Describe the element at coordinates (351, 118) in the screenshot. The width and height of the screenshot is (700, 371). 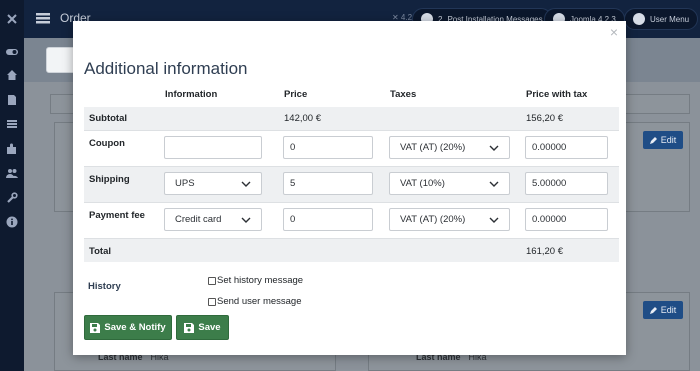
I see `subtotal-row: Subtotal 142,00 € 156,20 €` at that location.